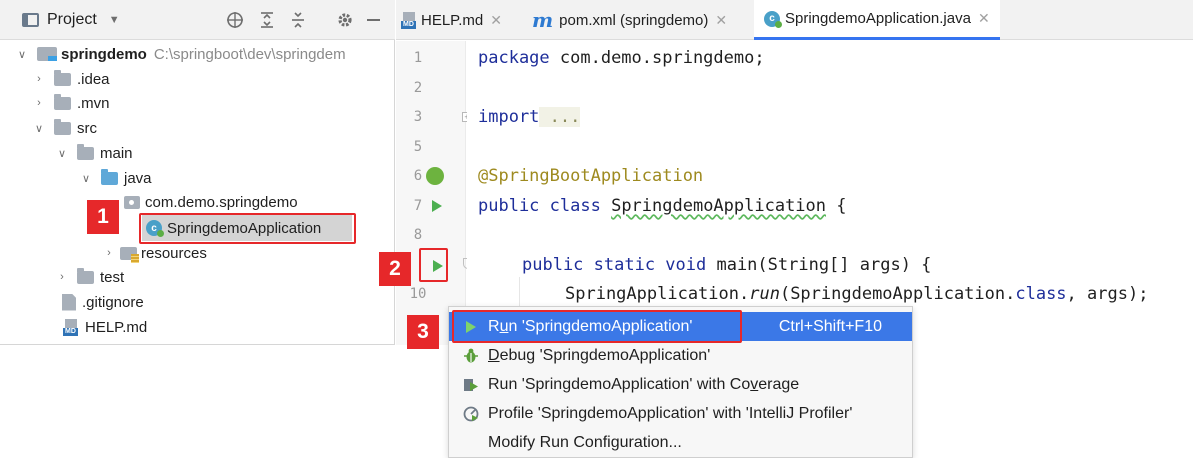  What do you see at coordinates (345, 20) in the screenshot?
I see `gear-icon` at bounding box center [345, 20].